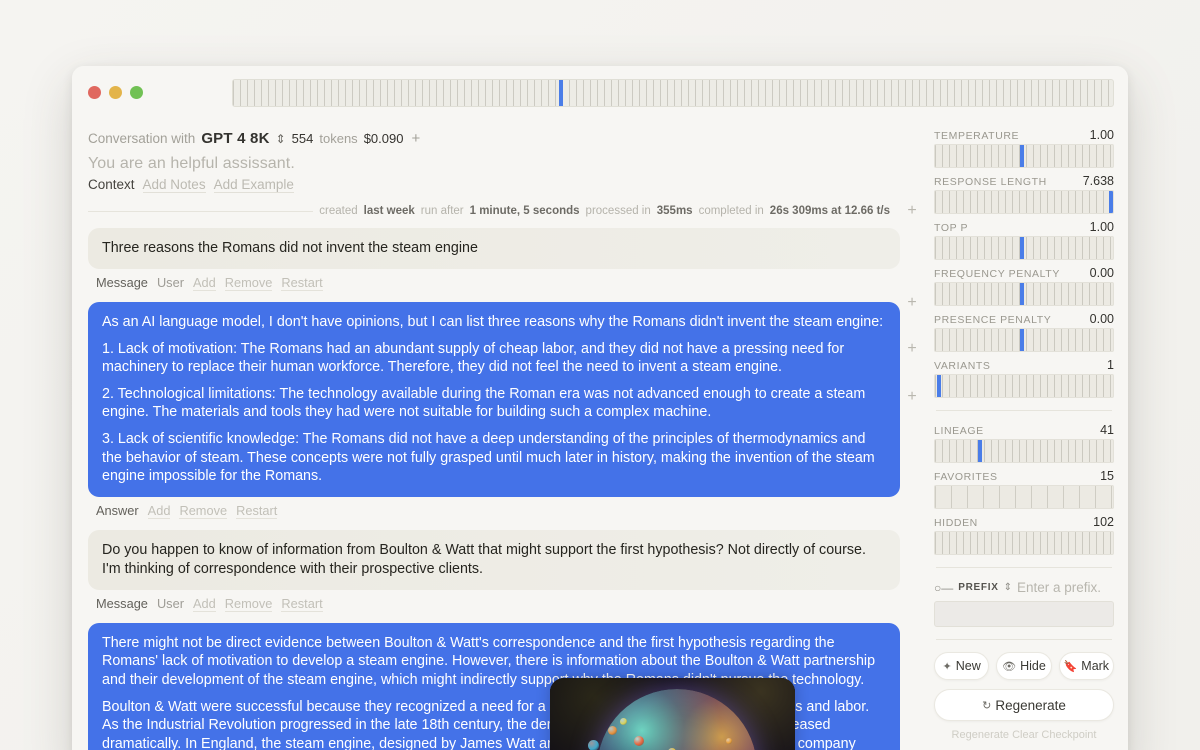 This screenshot has height=750, width=1200. I want to click on stat-sliders: LINEAGE 41 FAVORITES 15 HIDDEN 102, so click(1024, 489).